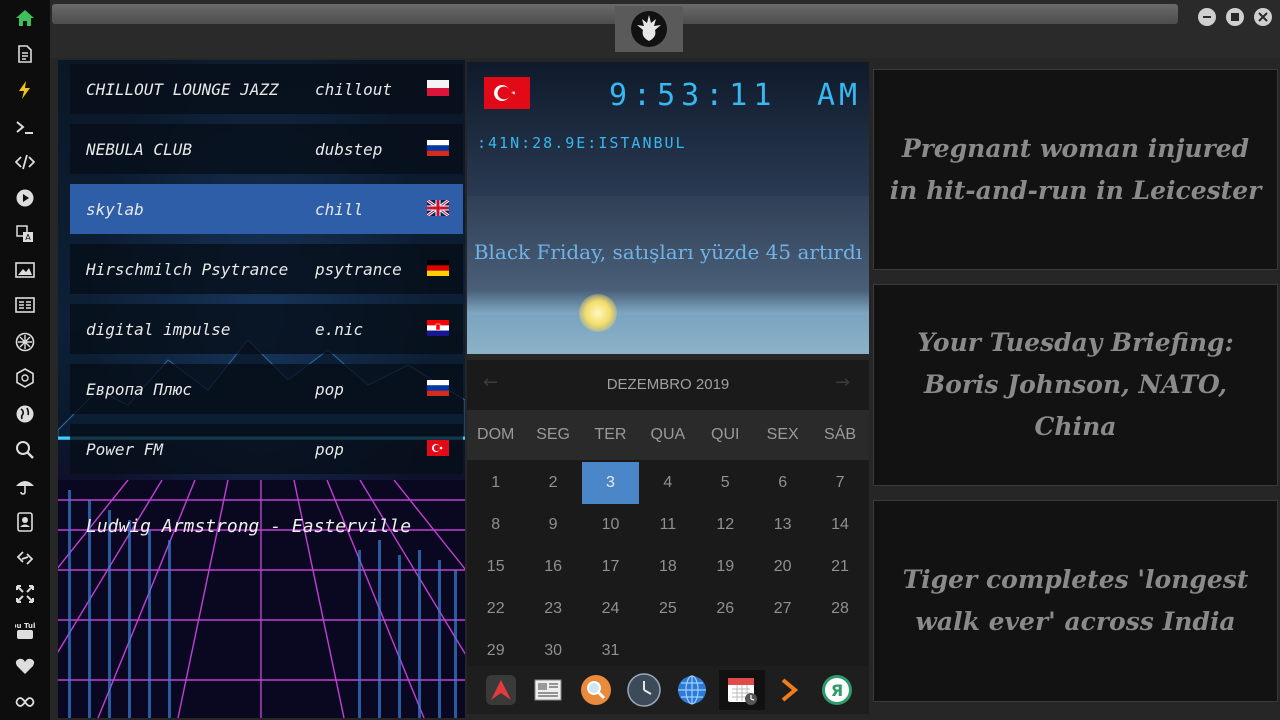 Image resolution: width=1280 pixels, height=720 pixels. Describe the element at coordinates (495, 483) in the screenshot. I see `calendar-day: 1` at that location.